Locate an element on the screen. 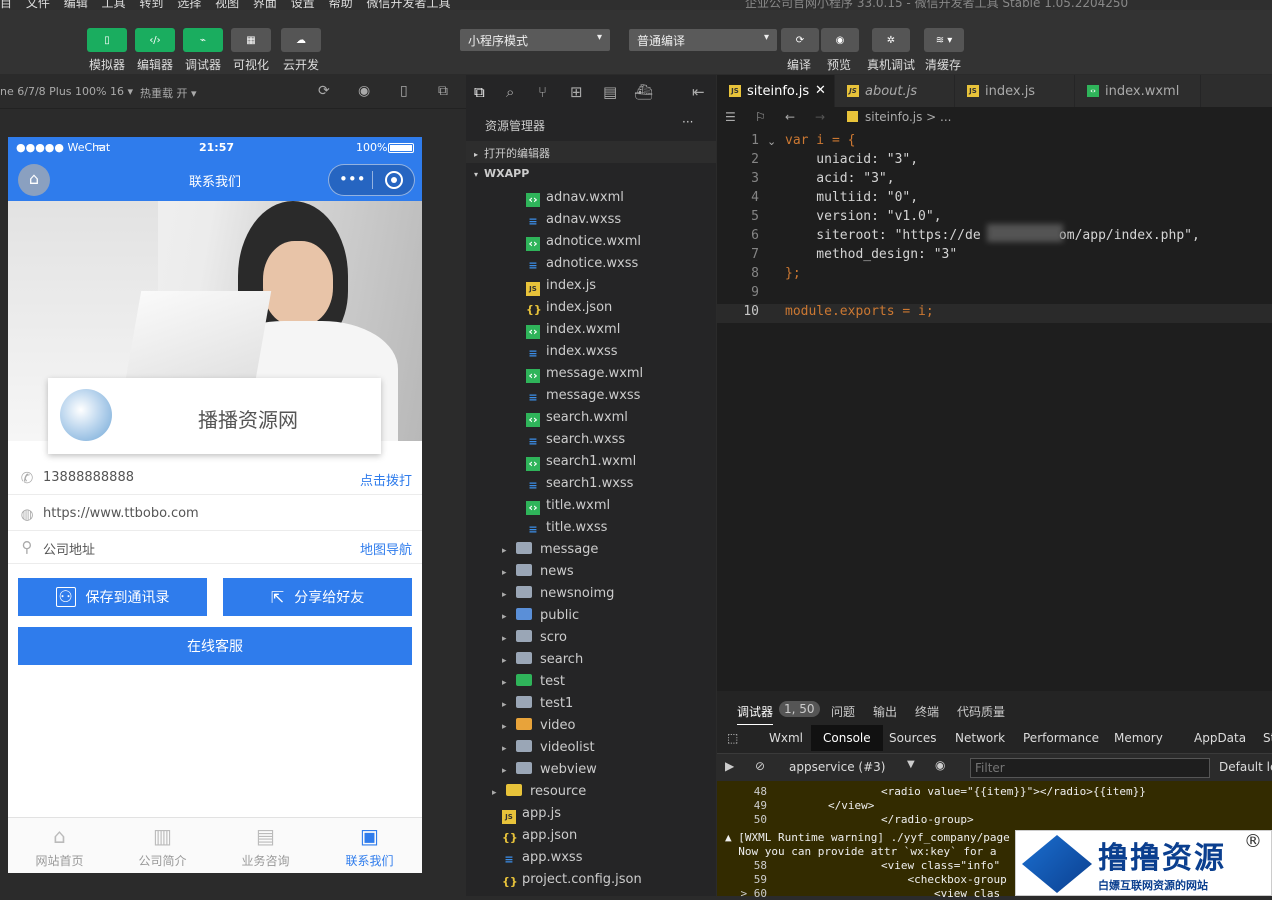 The image size is (1272, 900). device-icon: ▯ is located at coordinates (404, 91).